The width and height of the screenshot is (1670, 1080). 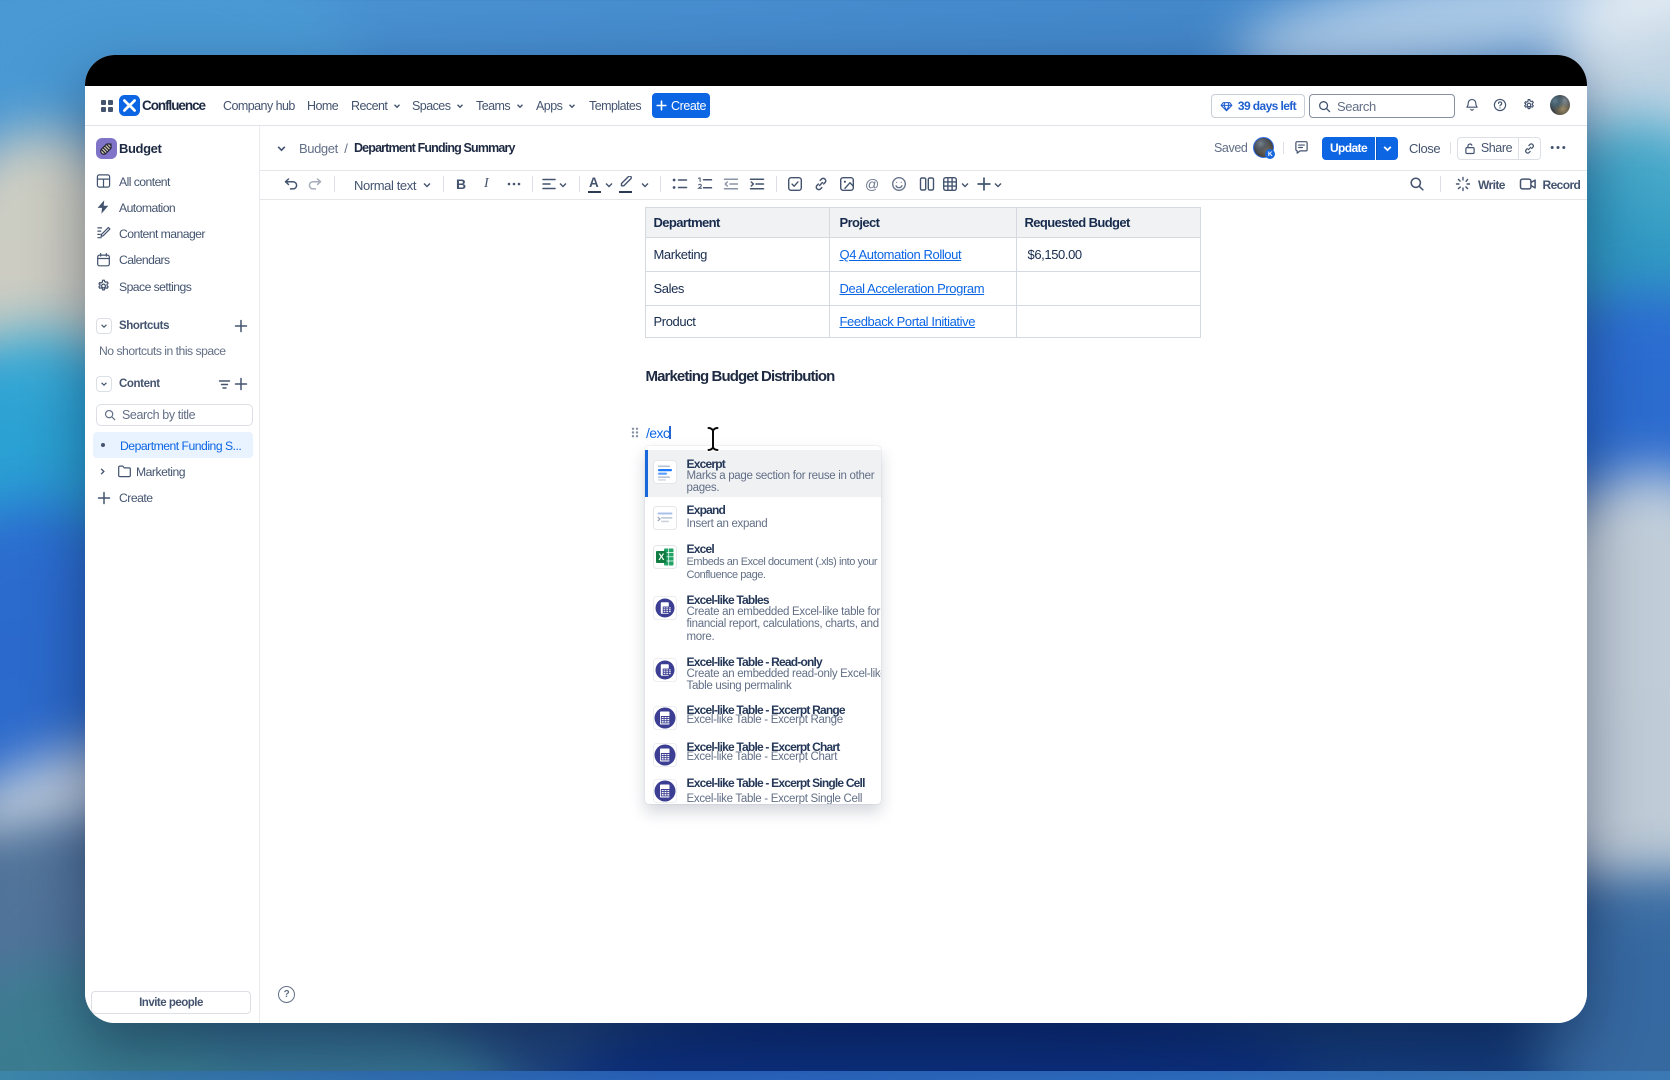 What do you see at coordinates (661, 557) in the screenshot?
I see `svg-text: X` at bounding box center [661, 557].